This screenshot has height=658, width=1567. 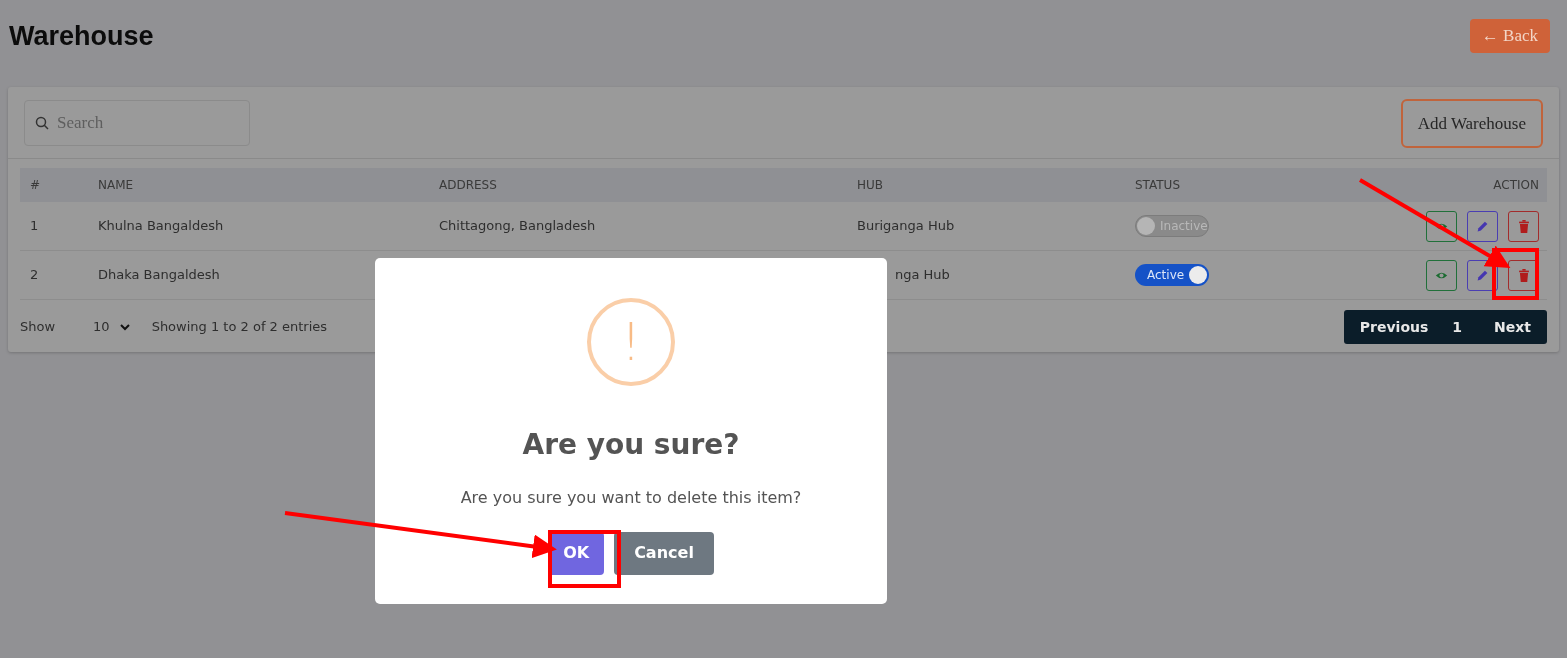 What do you see at coordinates (42, 123) in the screenshot?
I see `search-icon` at bounding box center [42, 123].